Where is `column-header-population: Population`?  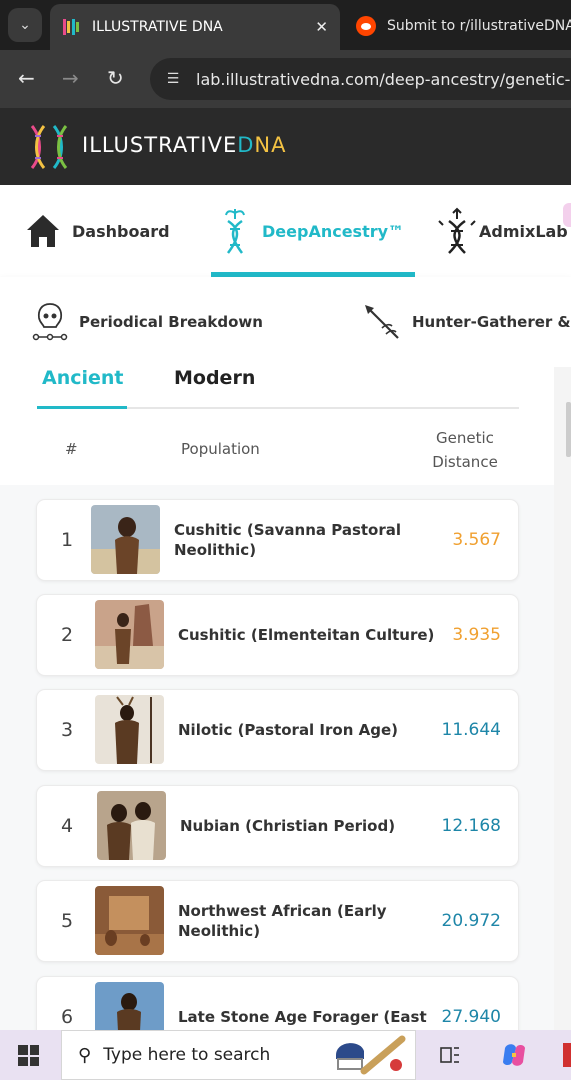 column-header-population: Population is located at coordinates (220, 449).